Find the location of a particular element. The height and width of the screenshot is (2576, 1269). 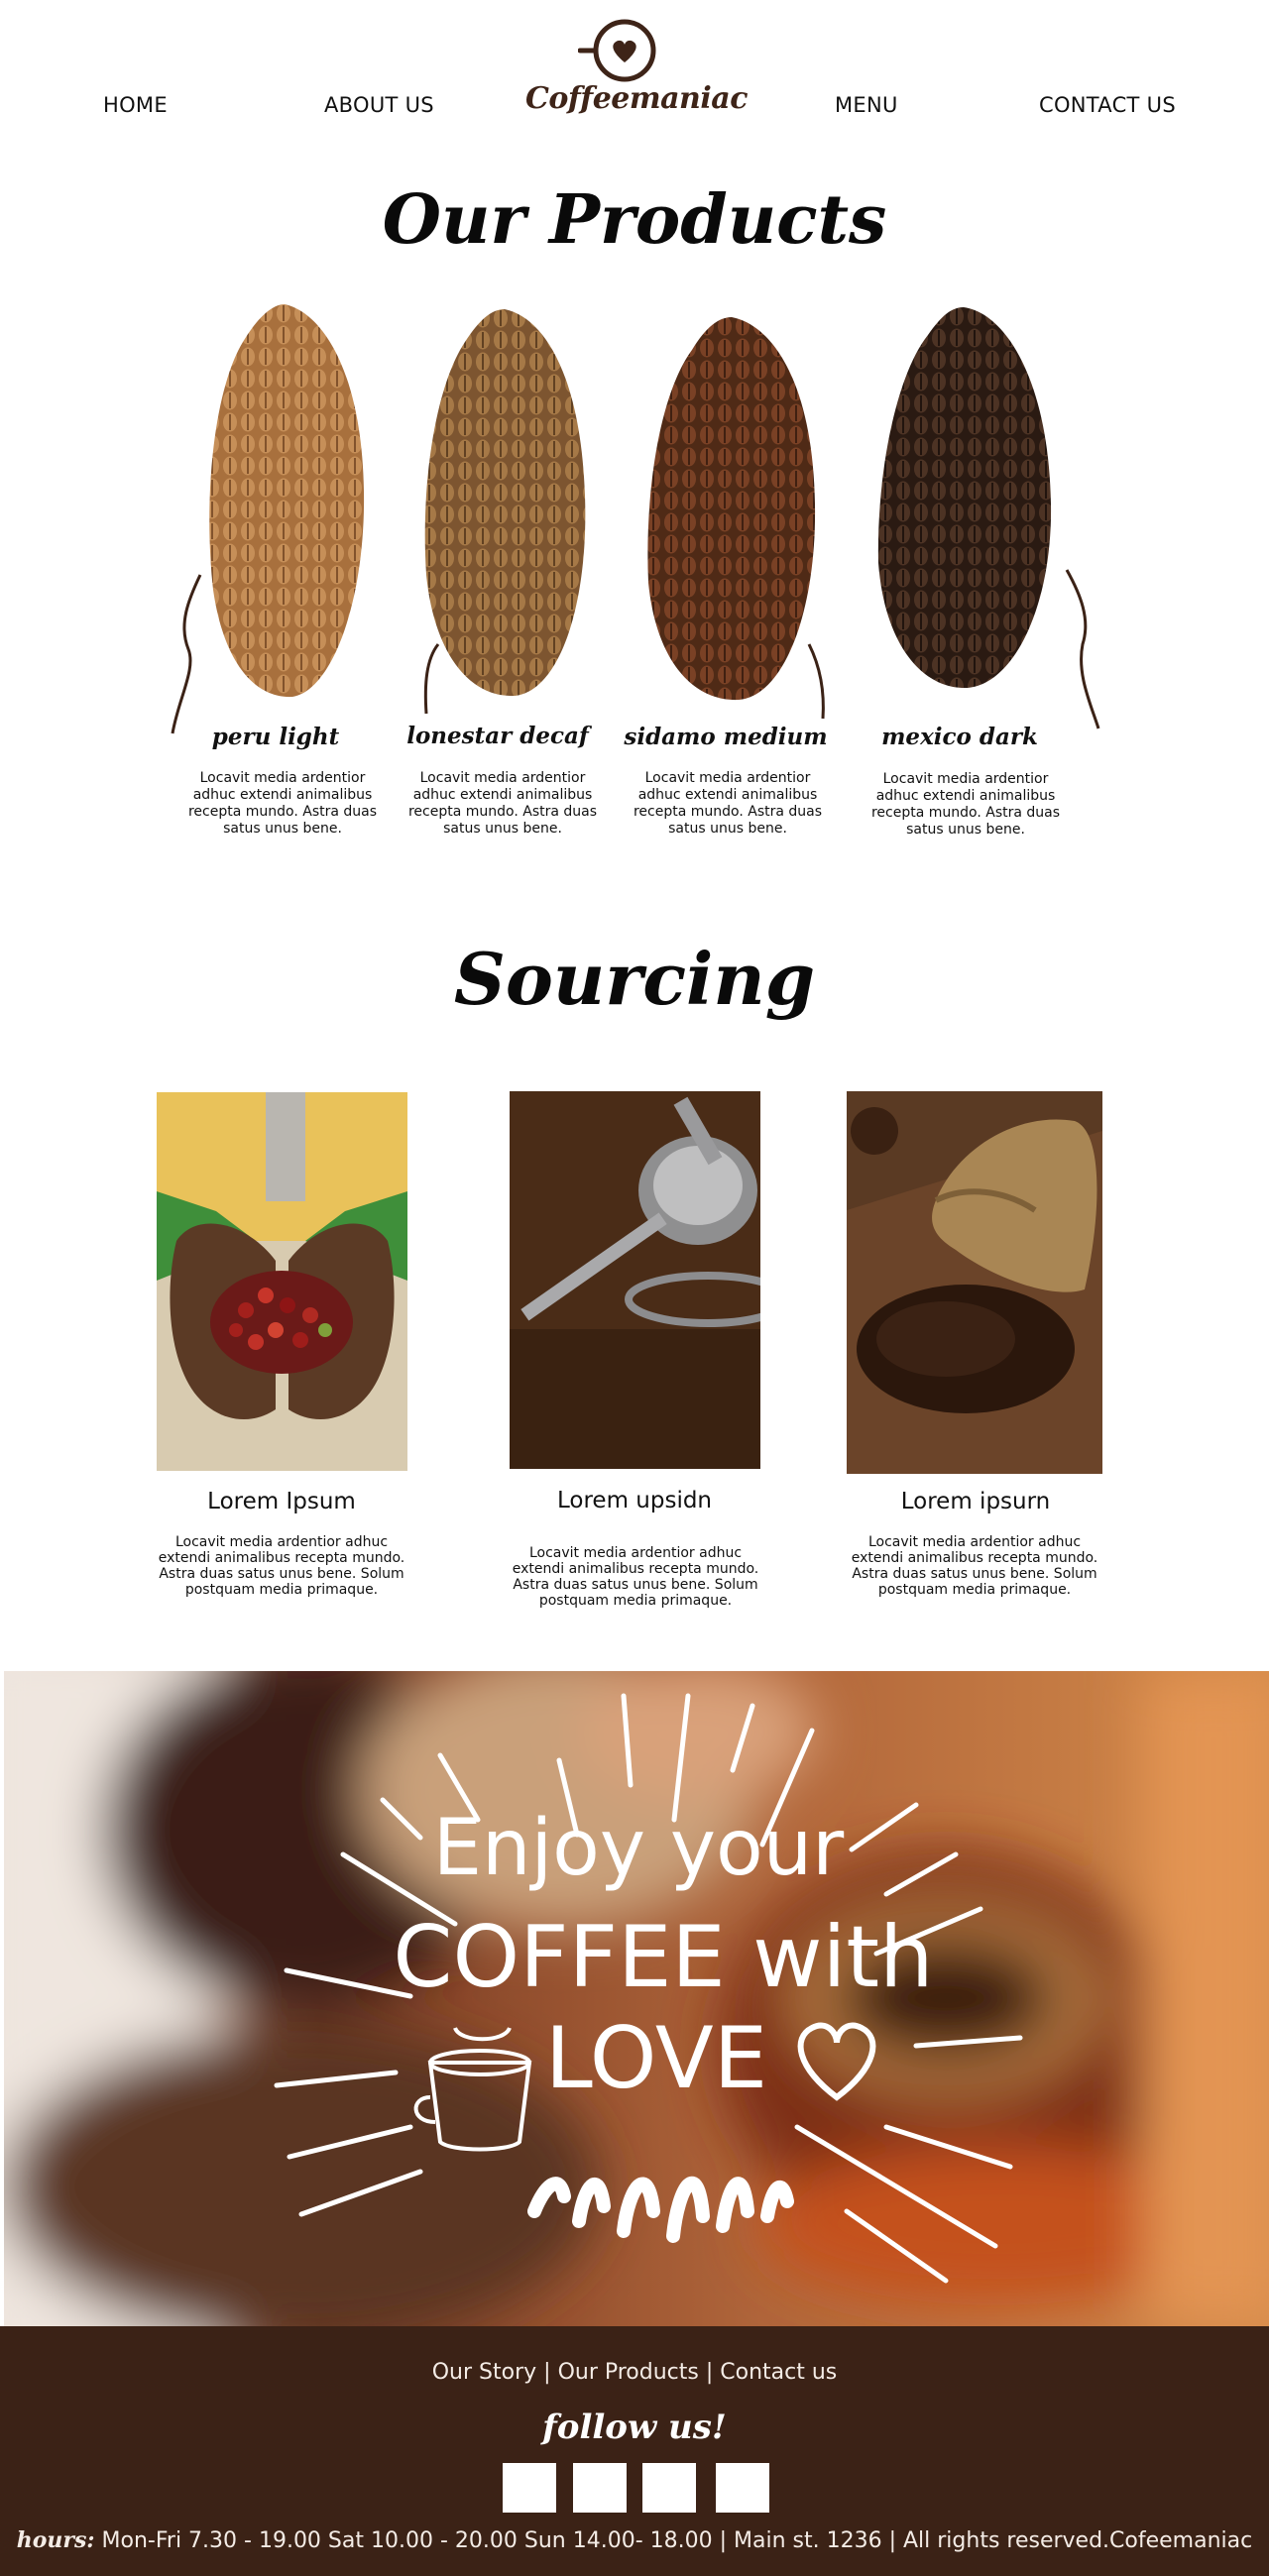

product-name-peru-light: peru light is located at coordinates (276, 737).